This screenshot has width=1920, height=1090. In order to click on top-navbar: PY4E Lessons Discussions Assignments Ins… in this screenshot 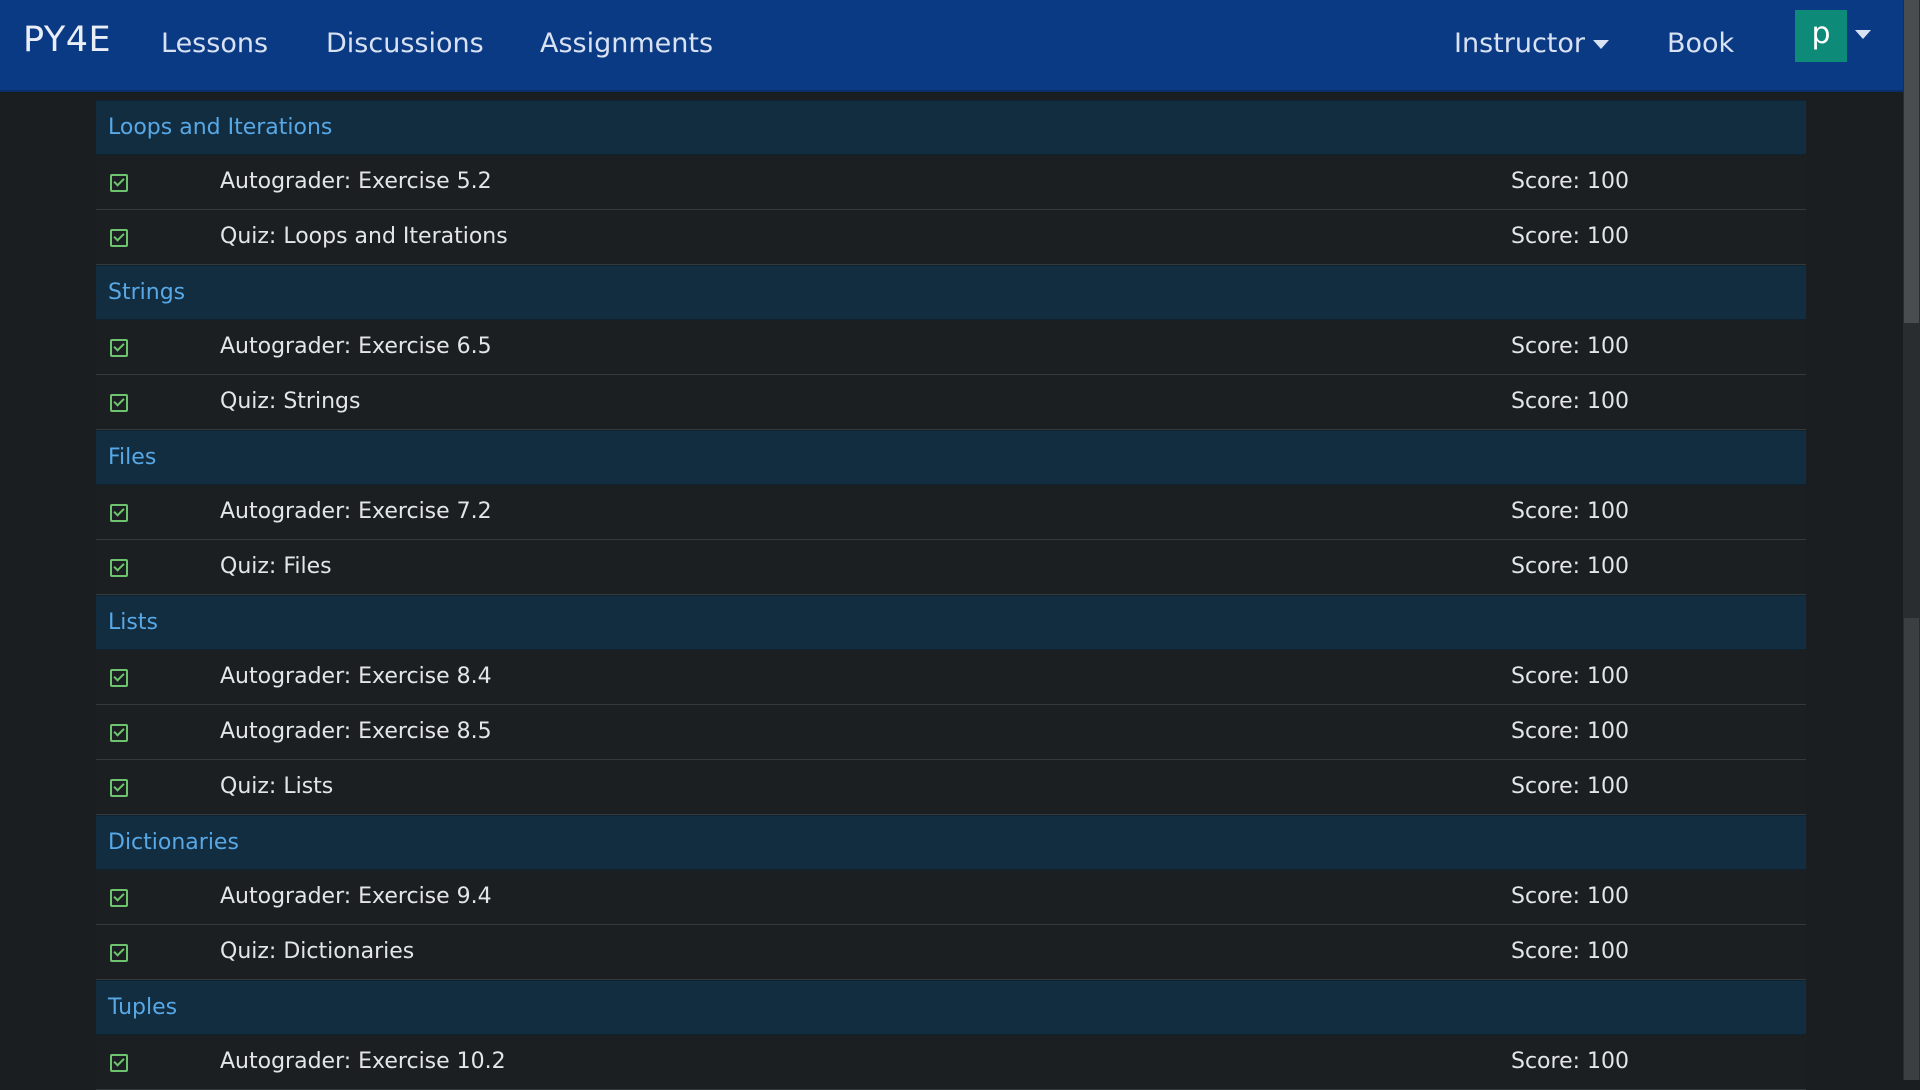, I will do `click(951, 46)`.